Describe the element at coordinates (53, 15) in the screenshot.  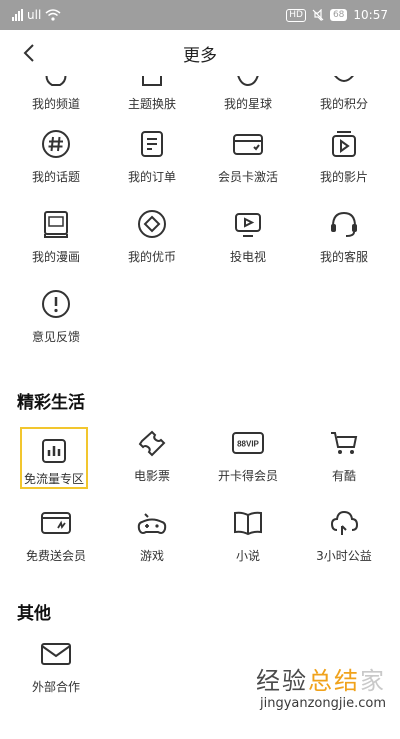
I see `wifi-icon` at that location.